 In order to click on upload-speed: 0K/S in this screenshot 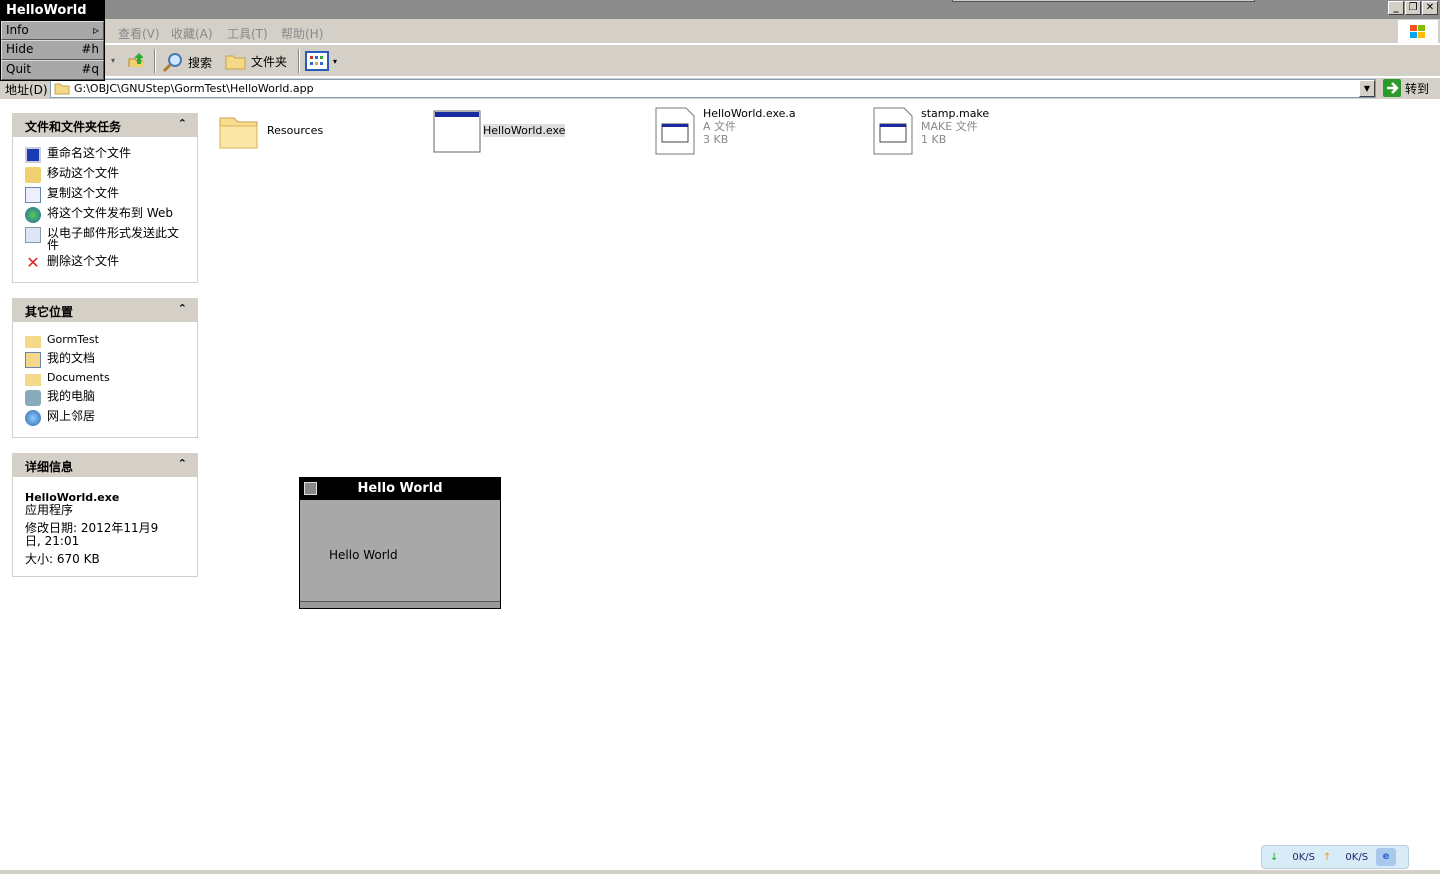, I will do `click(1357, 857)`.